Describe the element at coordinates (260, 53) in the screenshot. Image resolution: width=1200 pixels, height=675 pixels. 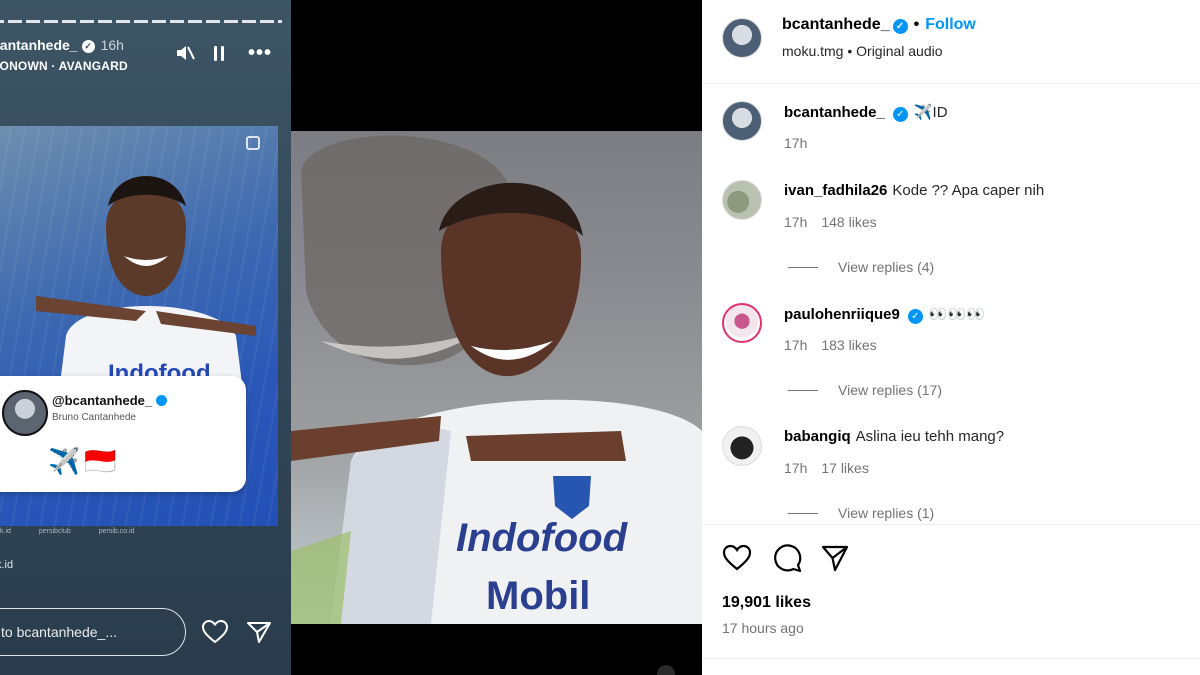
I see `more-icon: •••` at that location.